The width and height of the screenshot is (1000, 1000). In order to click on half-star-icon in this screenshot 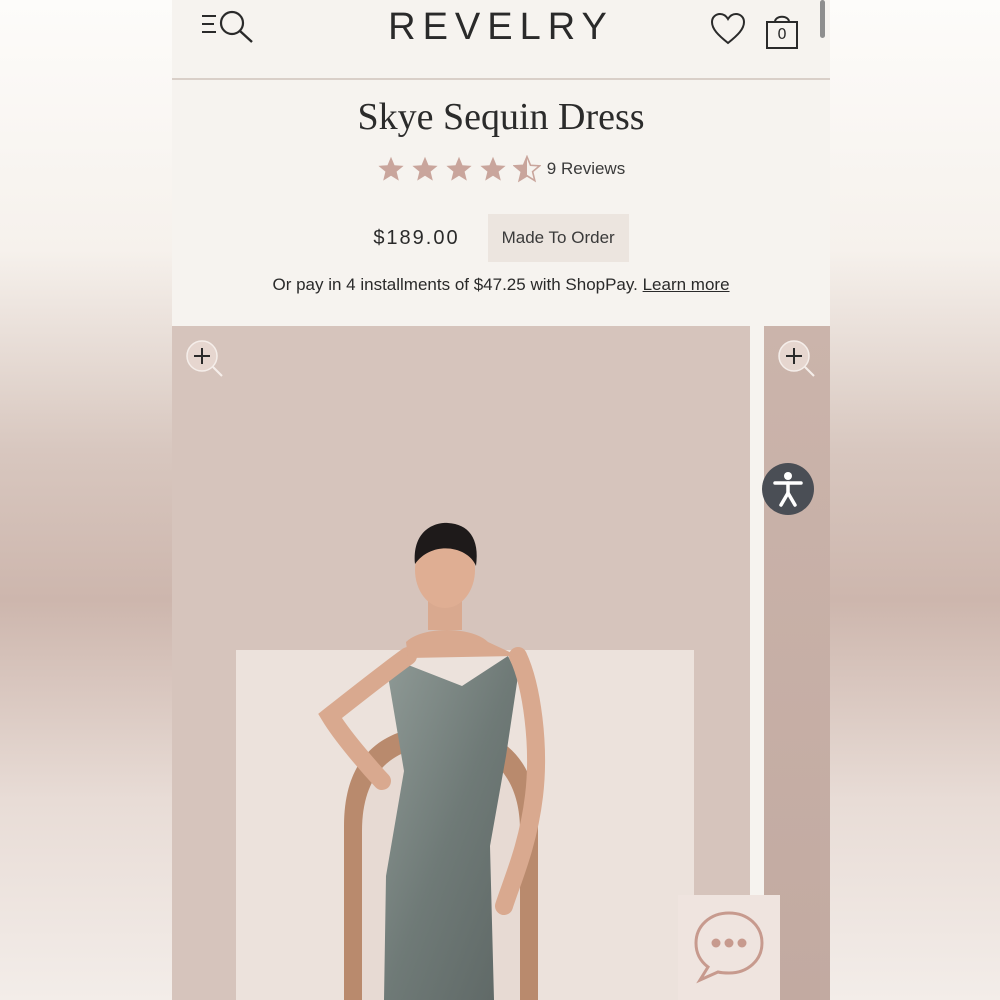, I will do `click(526, 169)`.